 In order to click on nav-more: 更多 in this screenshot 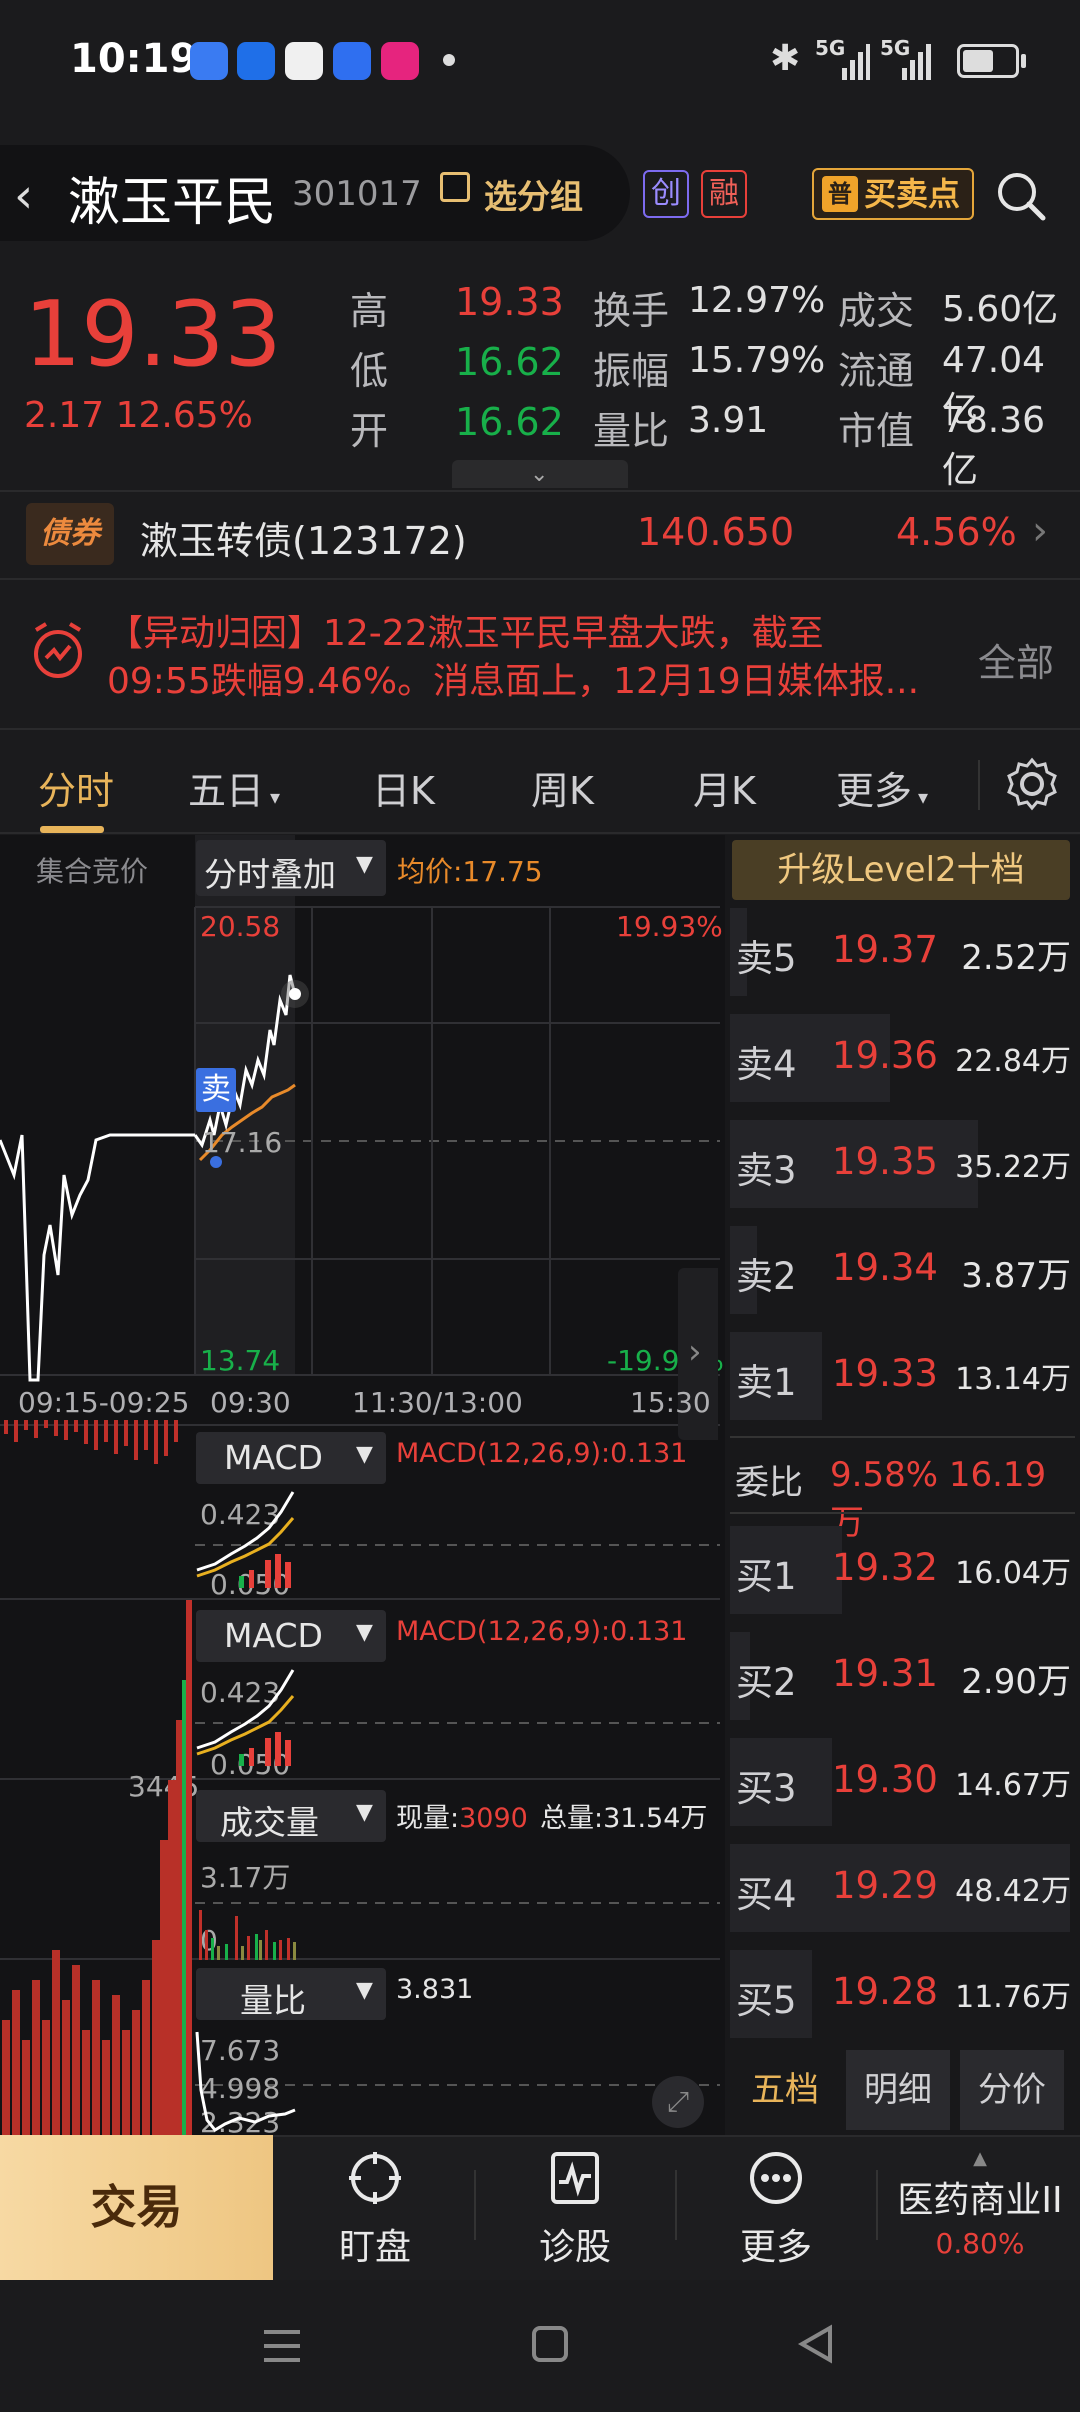, I will do `click(776, 2210)`.